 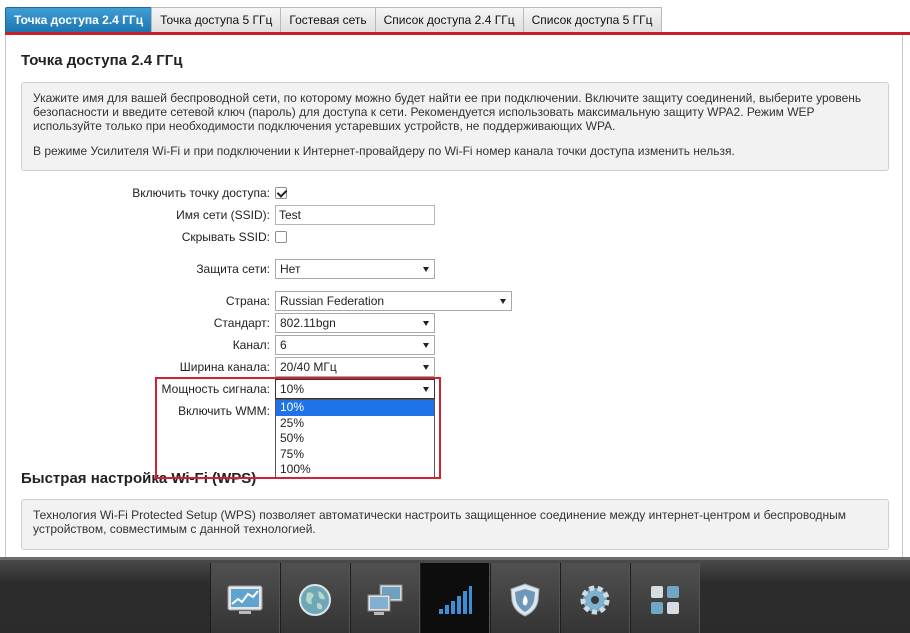 What do you see at coordinates (355, 215) in the screenshot?
I see `ssid-input: Test` at bounding box center [355, 215].